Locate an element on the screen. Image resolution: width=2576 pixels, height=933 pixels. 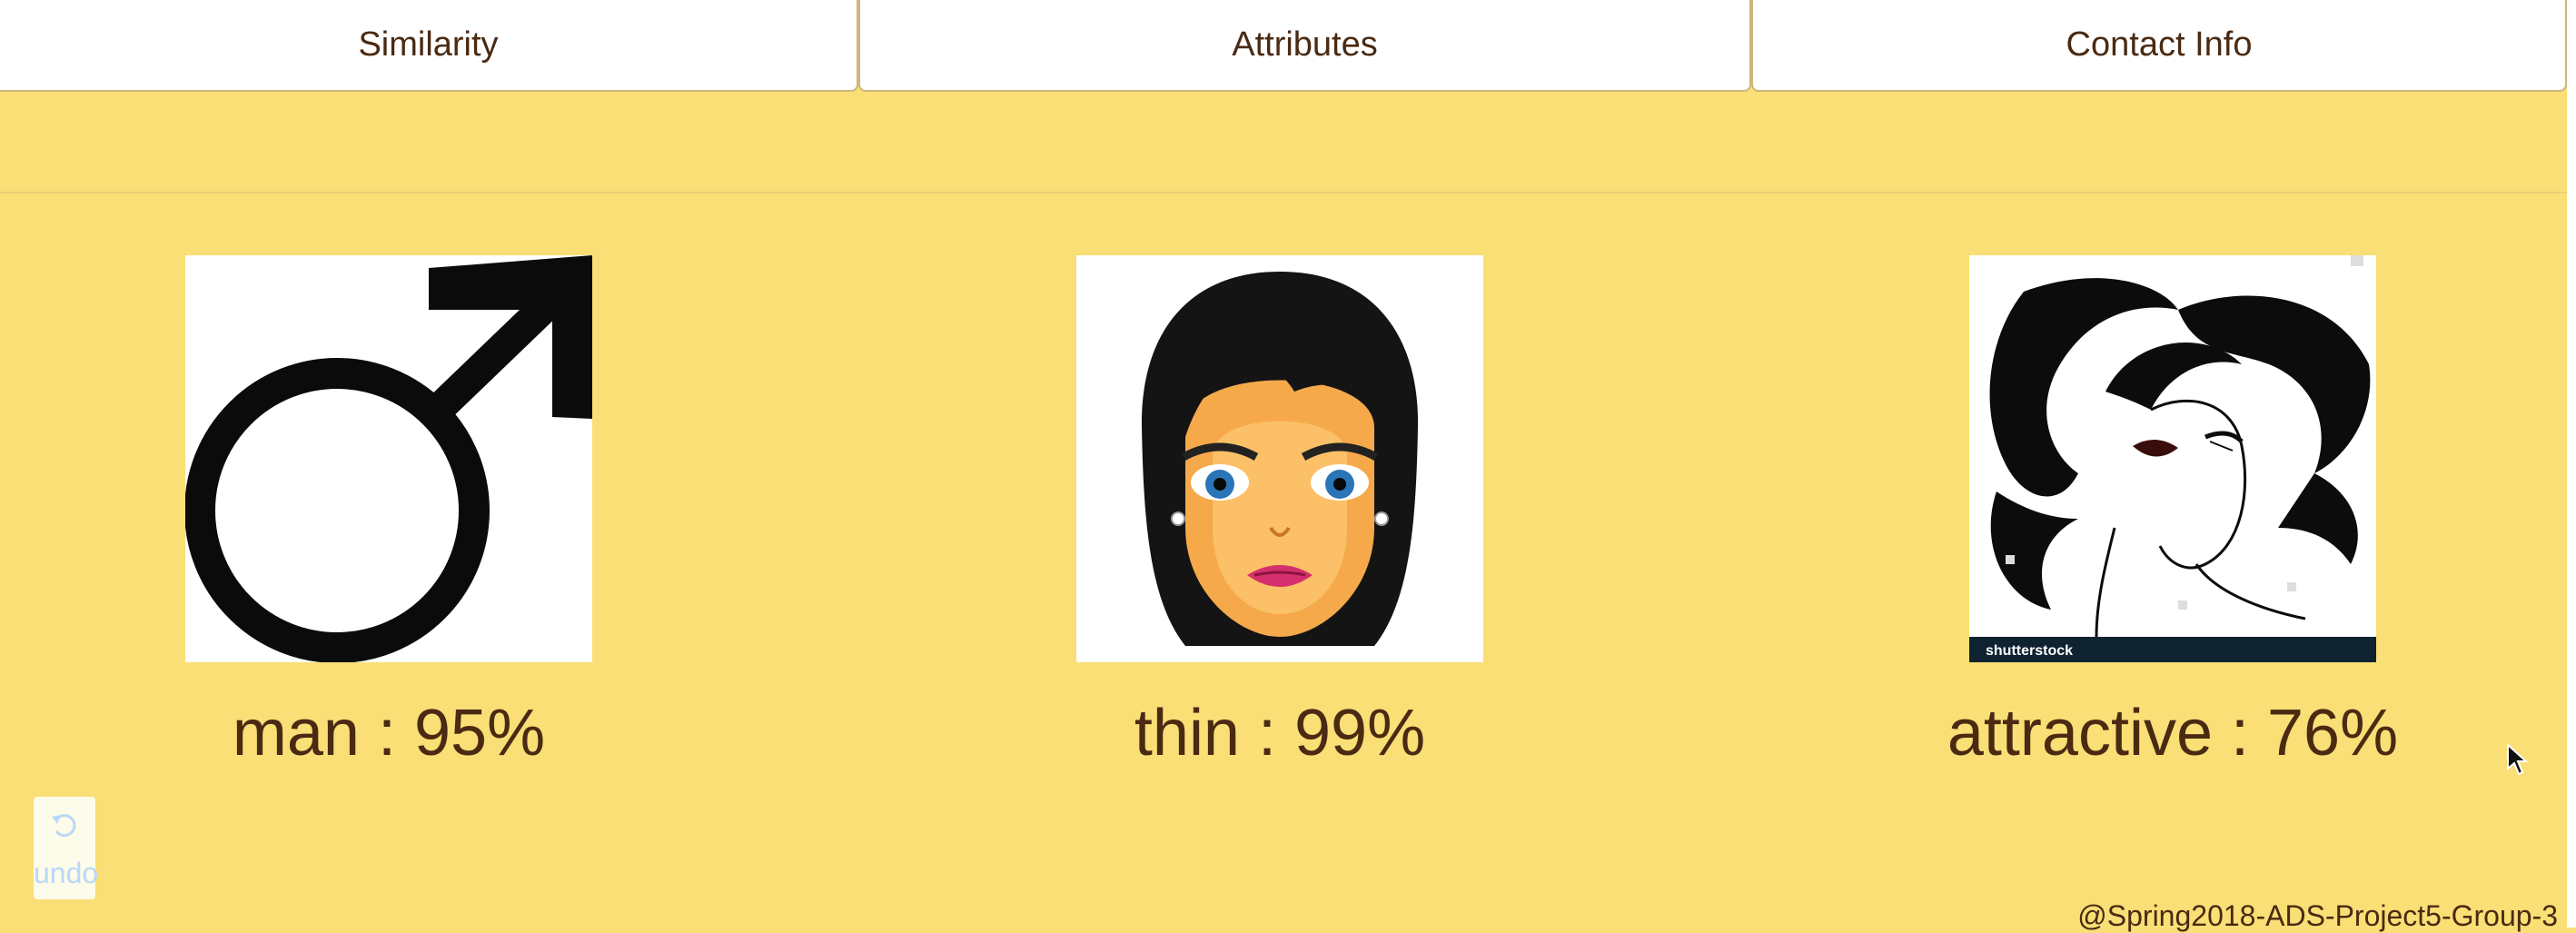
result-image-man is located at coordinates (388, 458).